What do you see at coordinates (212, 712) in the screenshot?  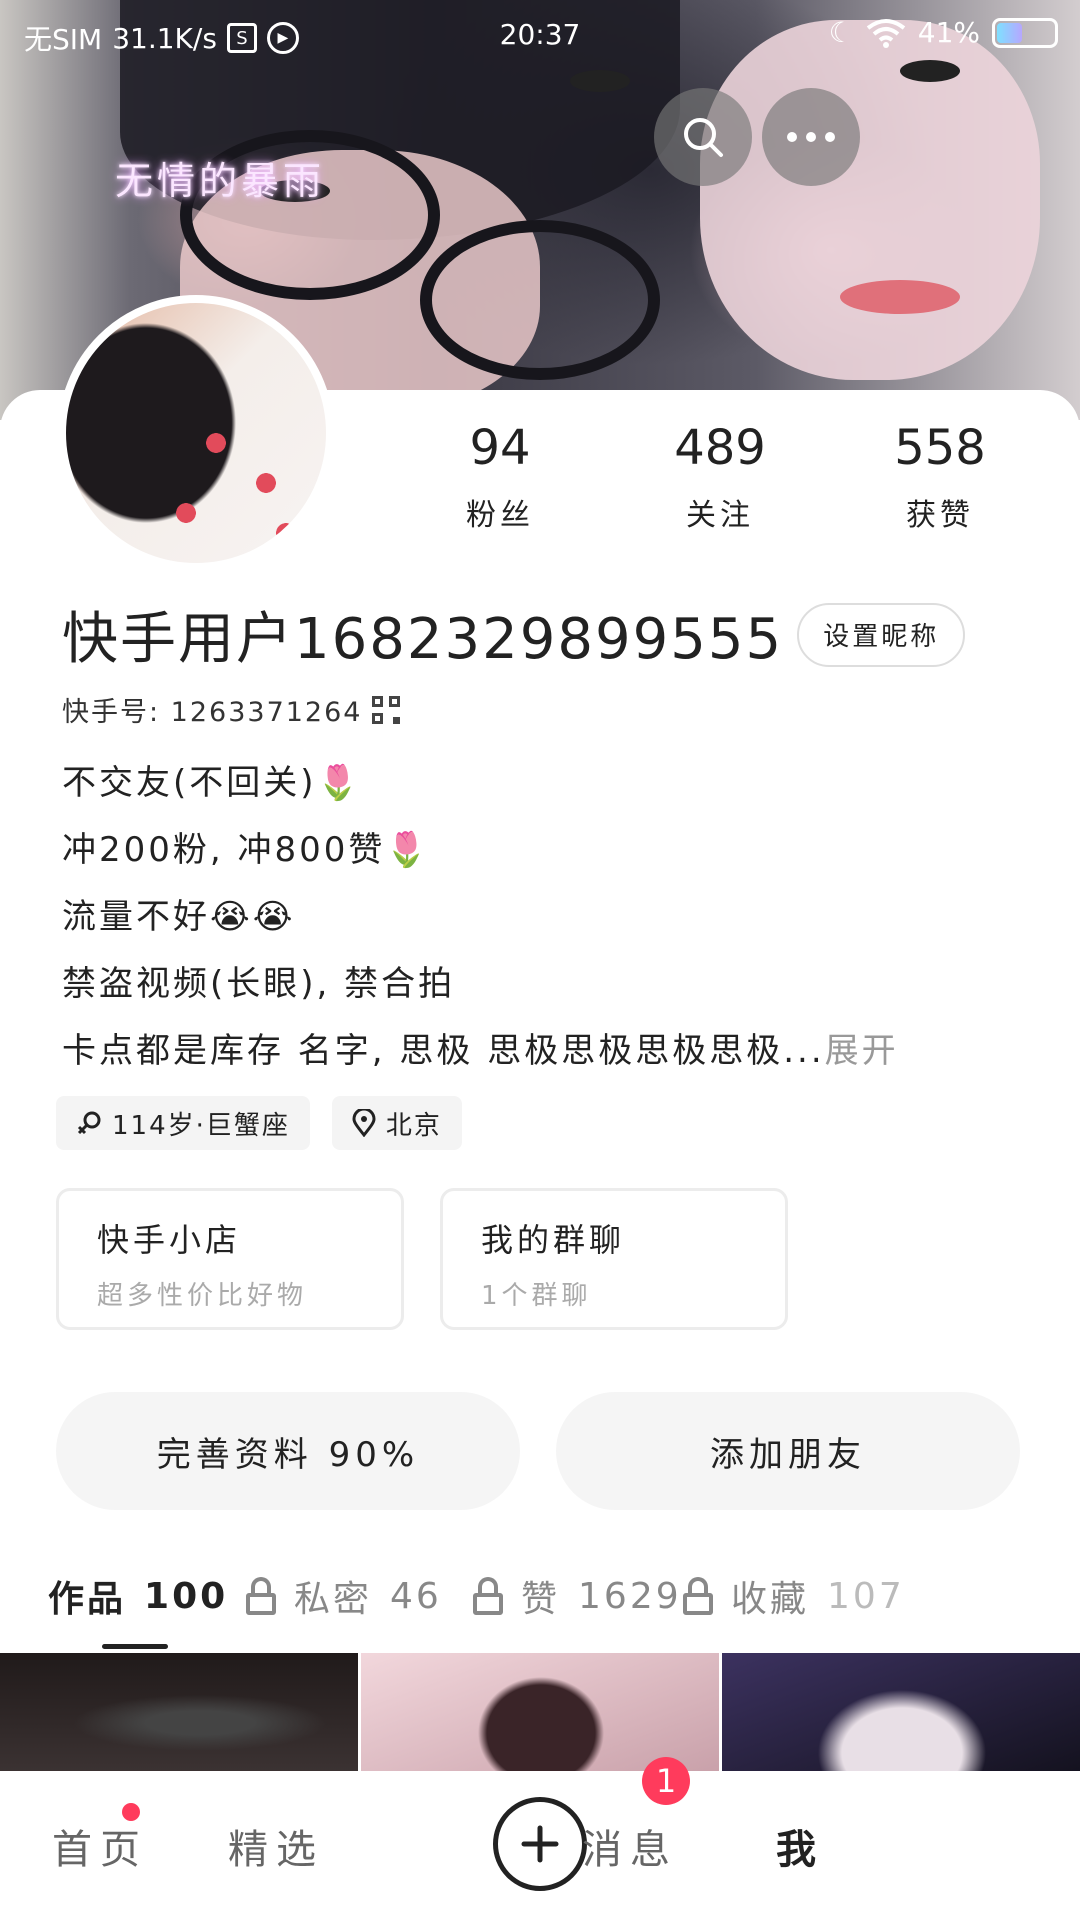 I see `kuaishou-id: 快手号: 1263371264` at bounding box center [212, 712].